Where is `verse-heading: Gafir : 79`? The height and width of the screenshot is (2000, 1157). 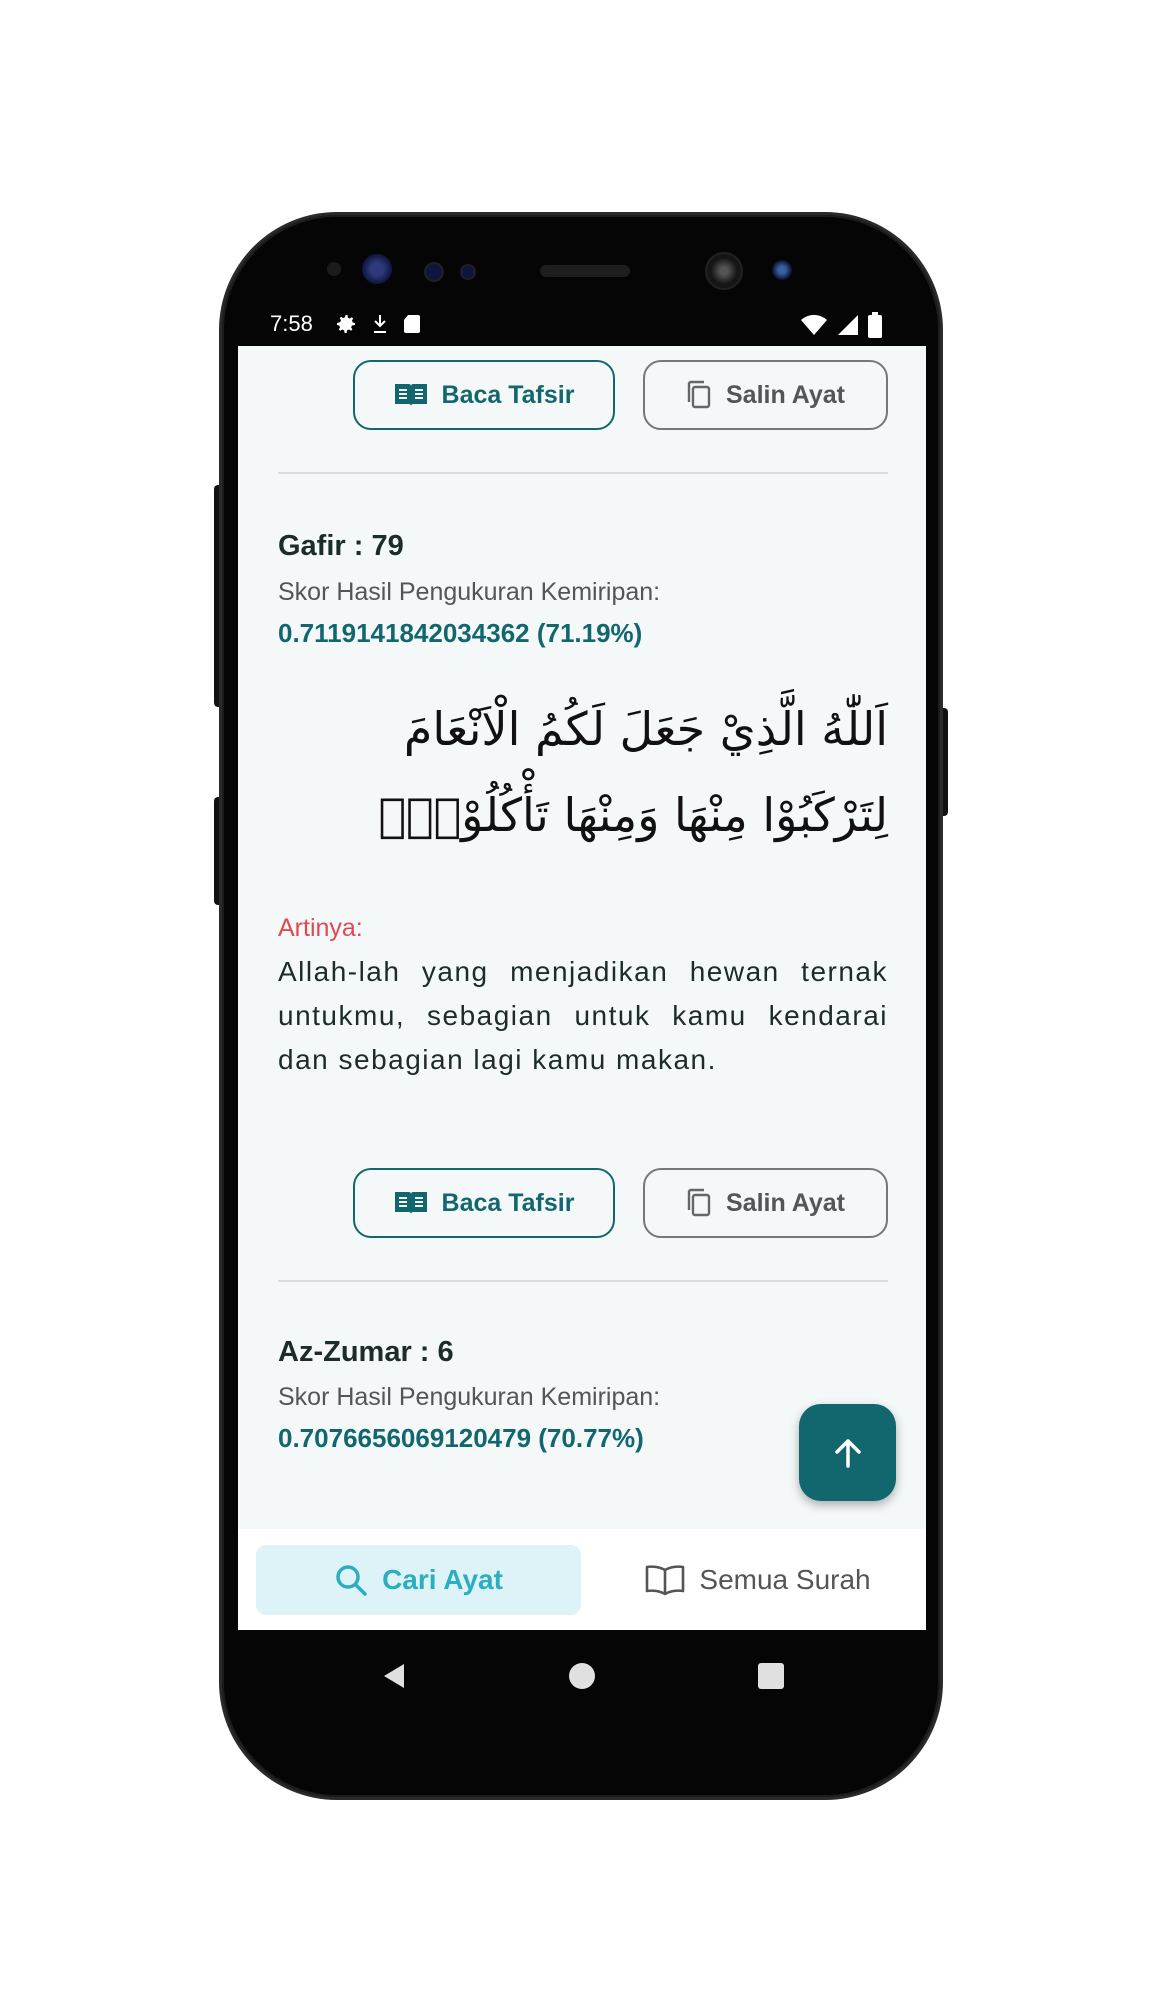
verse-heading: Gafir : 79 is located at coordinates (341, 546).